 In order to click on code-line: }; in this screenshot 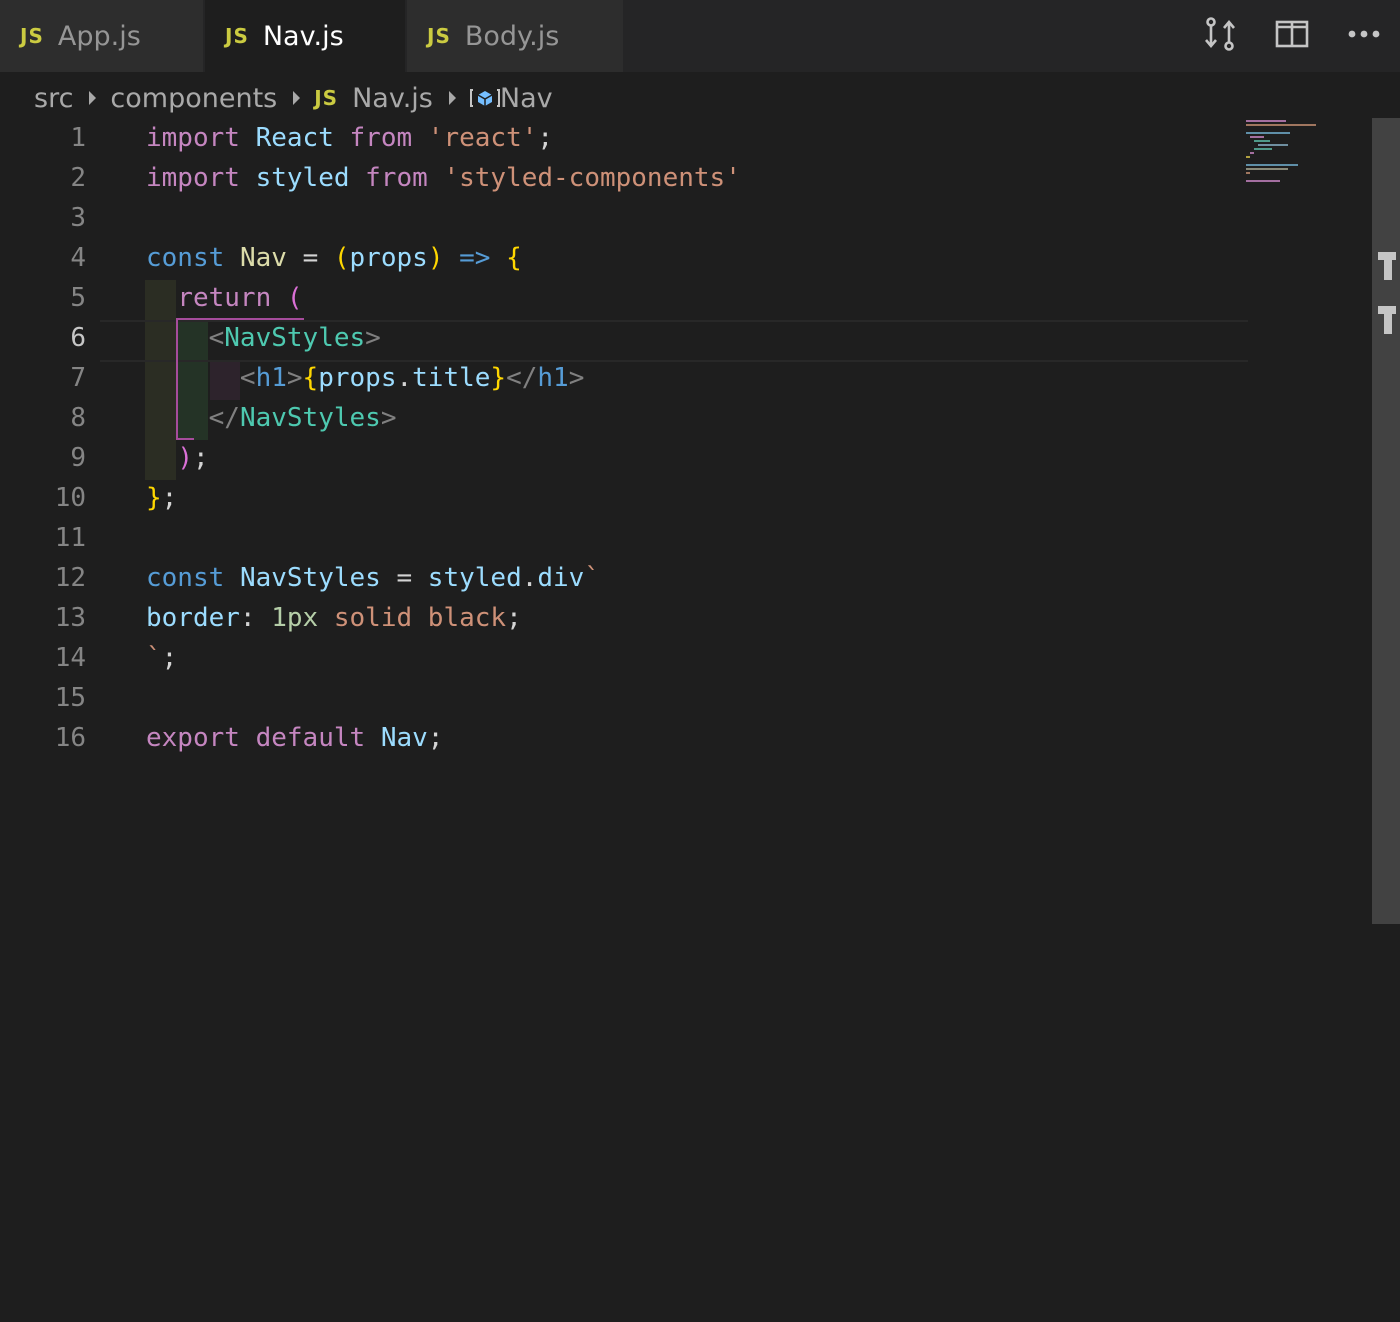, I will do `click(161, 498)`.